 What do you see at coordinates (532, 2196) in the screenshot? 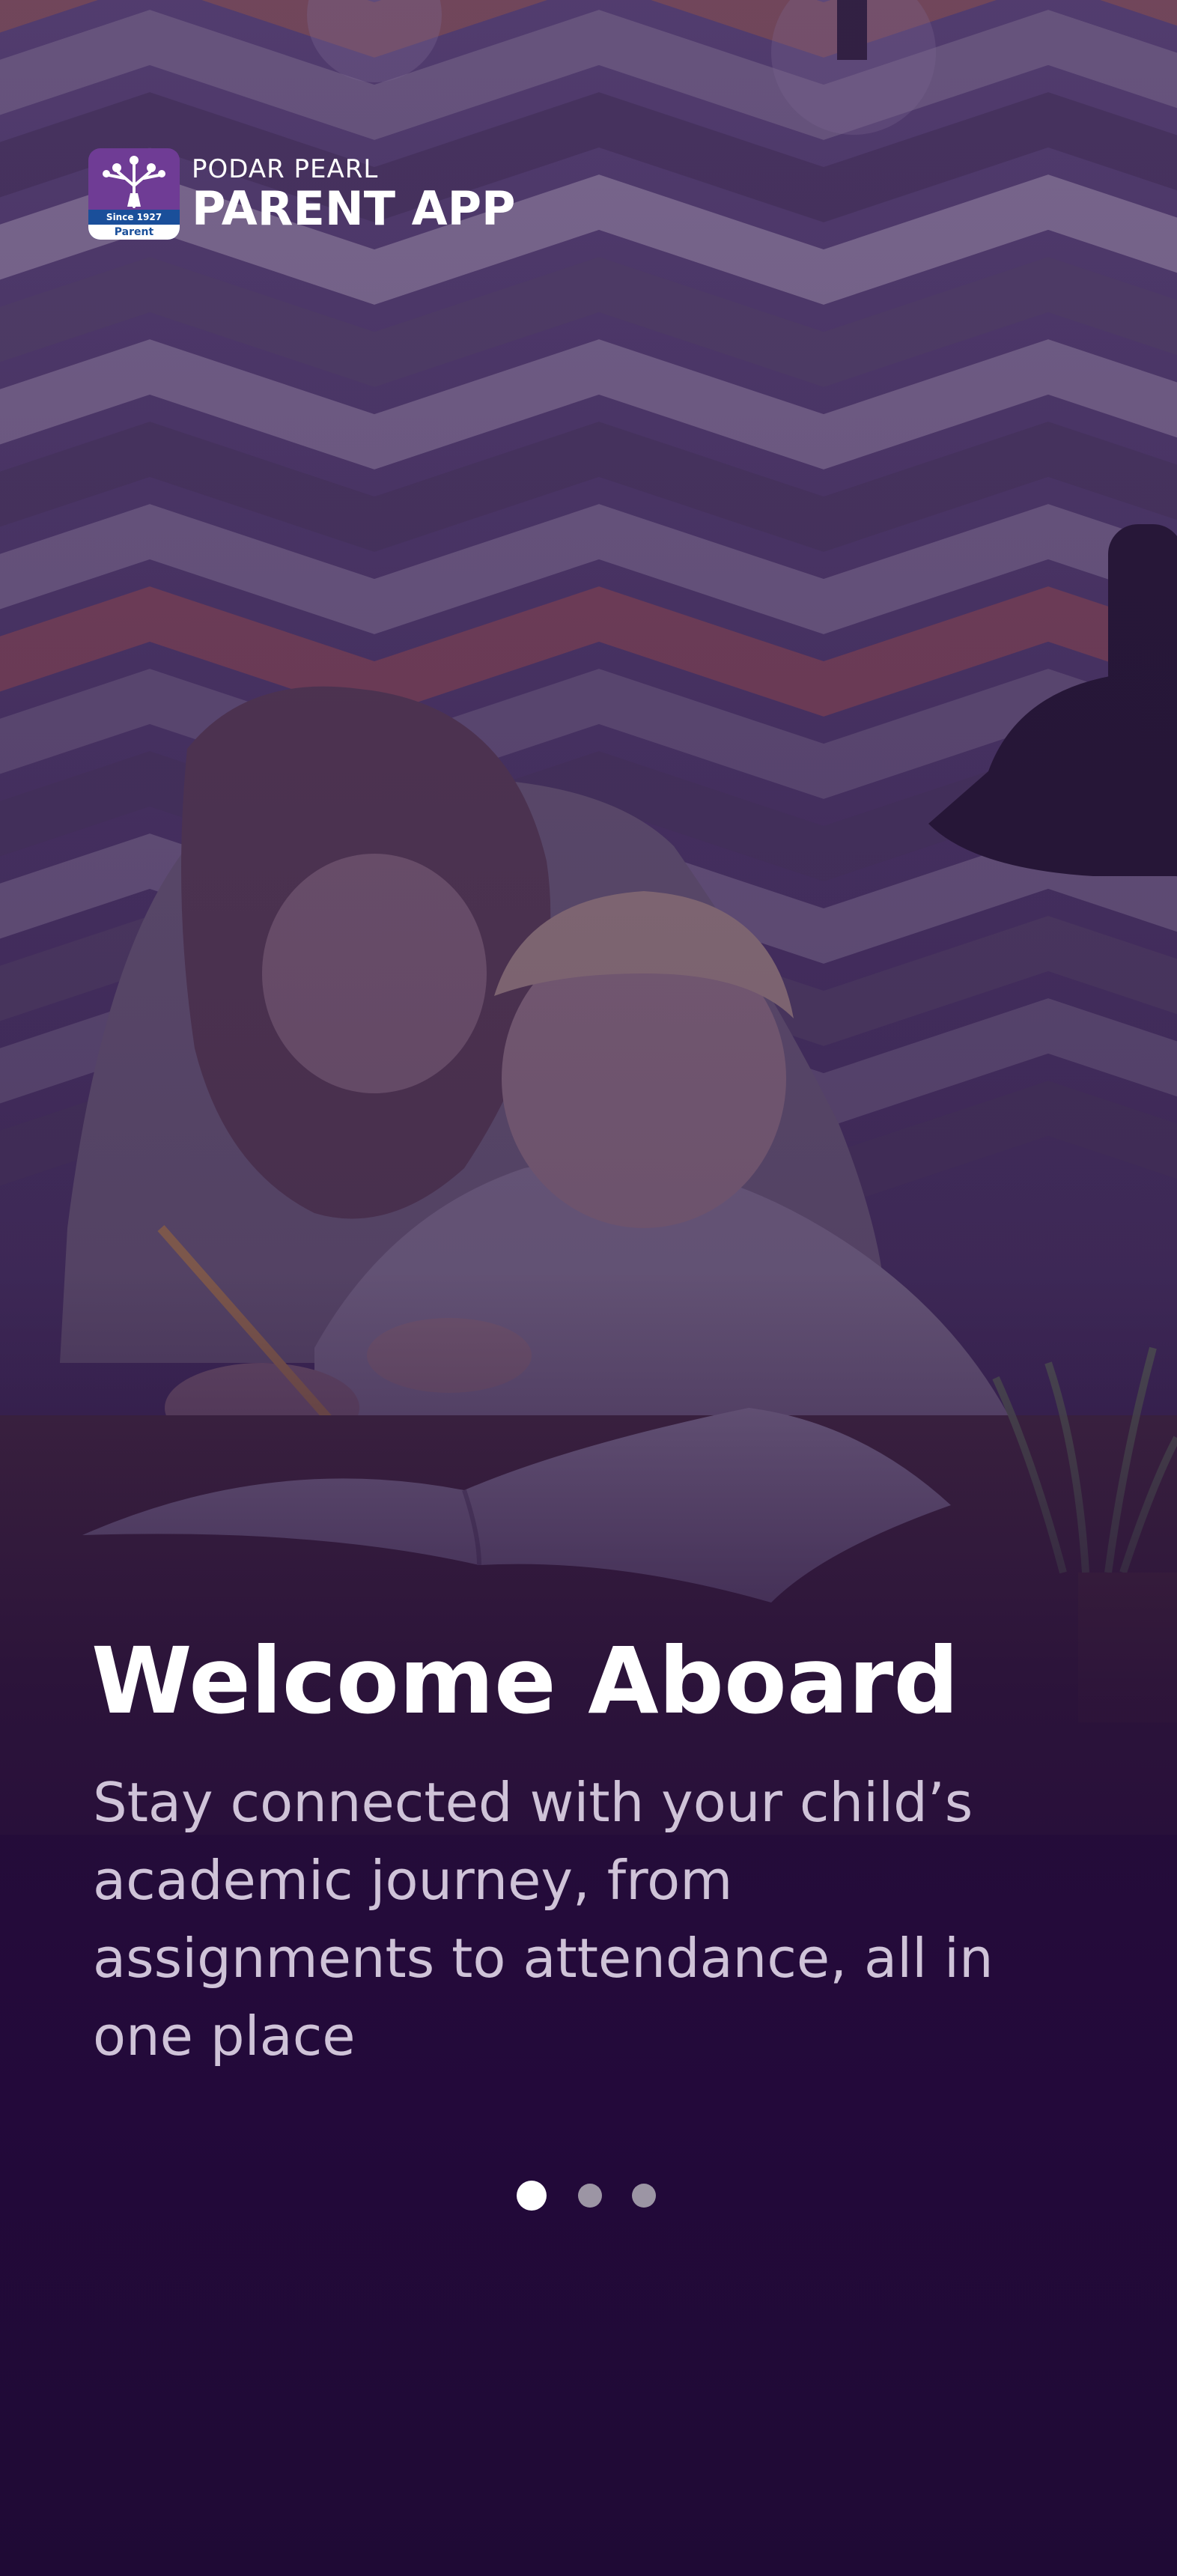
I see `page-dot-1-active` at bounding box center [532, 2196].